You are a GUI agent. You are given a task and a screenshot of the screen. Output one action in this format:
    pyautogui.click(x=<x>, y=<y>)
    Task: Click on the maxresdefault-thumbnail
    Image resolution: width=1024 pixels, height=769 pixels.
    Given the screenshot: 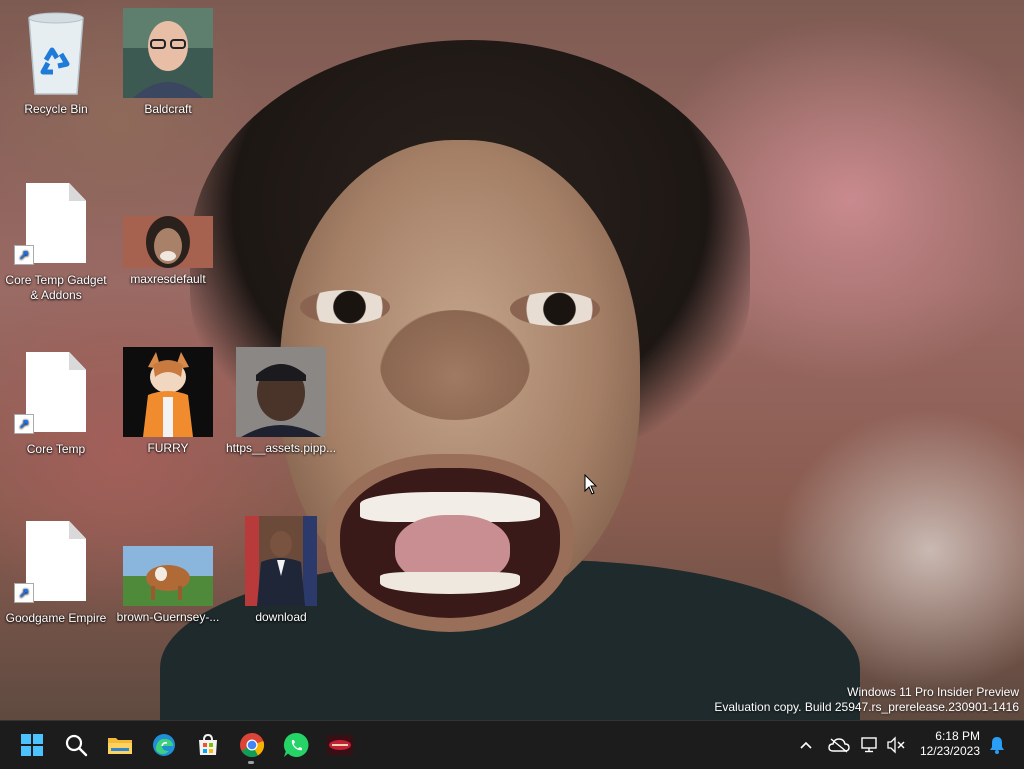 What is the action you would take?
    pyautogui.click(x=168, y=242)
    